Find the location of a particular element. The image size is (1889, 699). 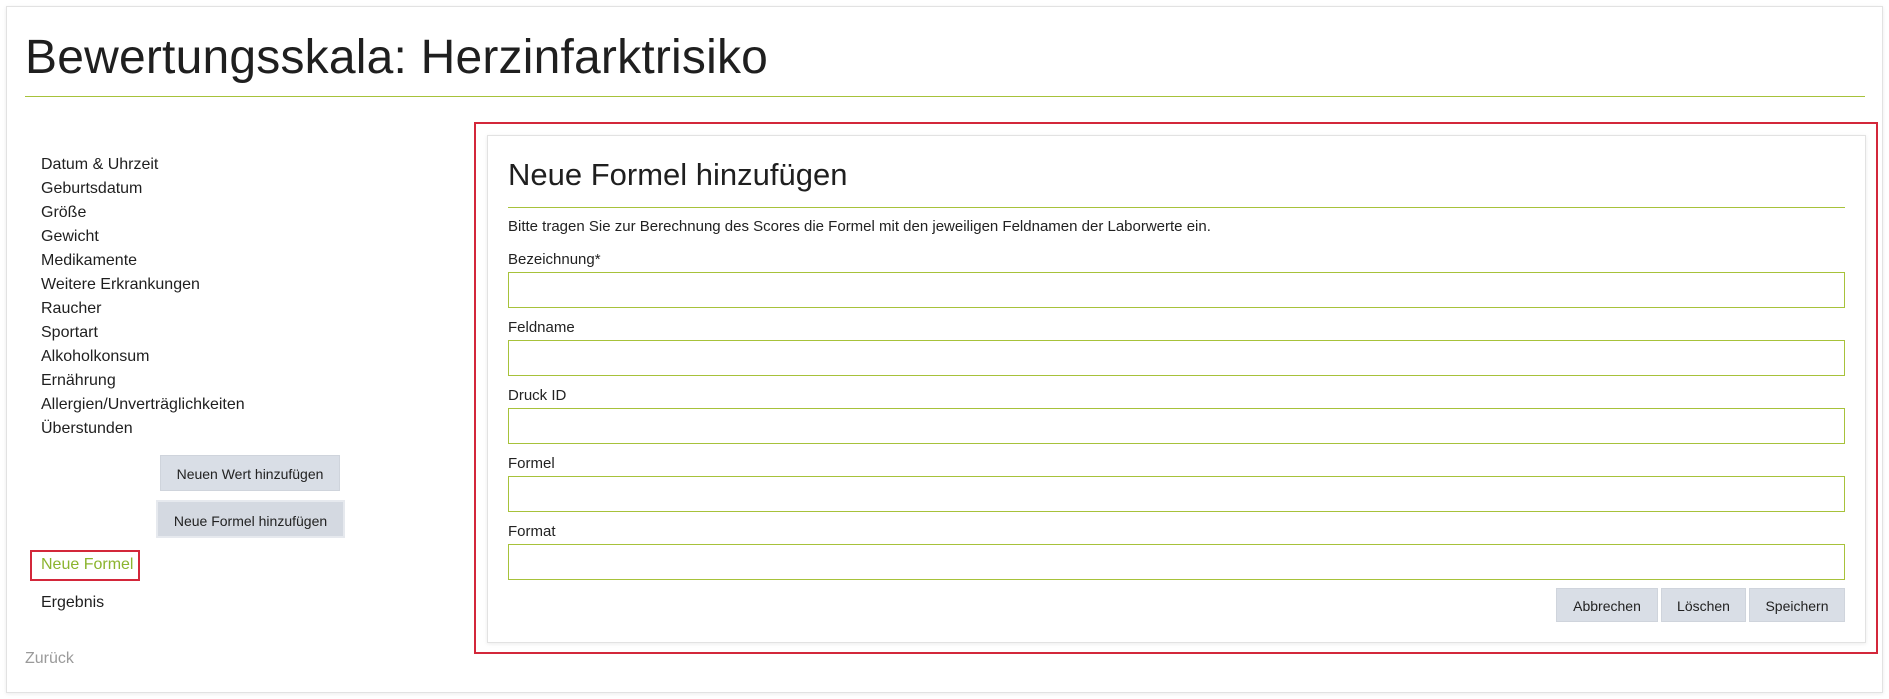

sidebar-item-medikamente: Medikamente is located at coordinates (143, 261).